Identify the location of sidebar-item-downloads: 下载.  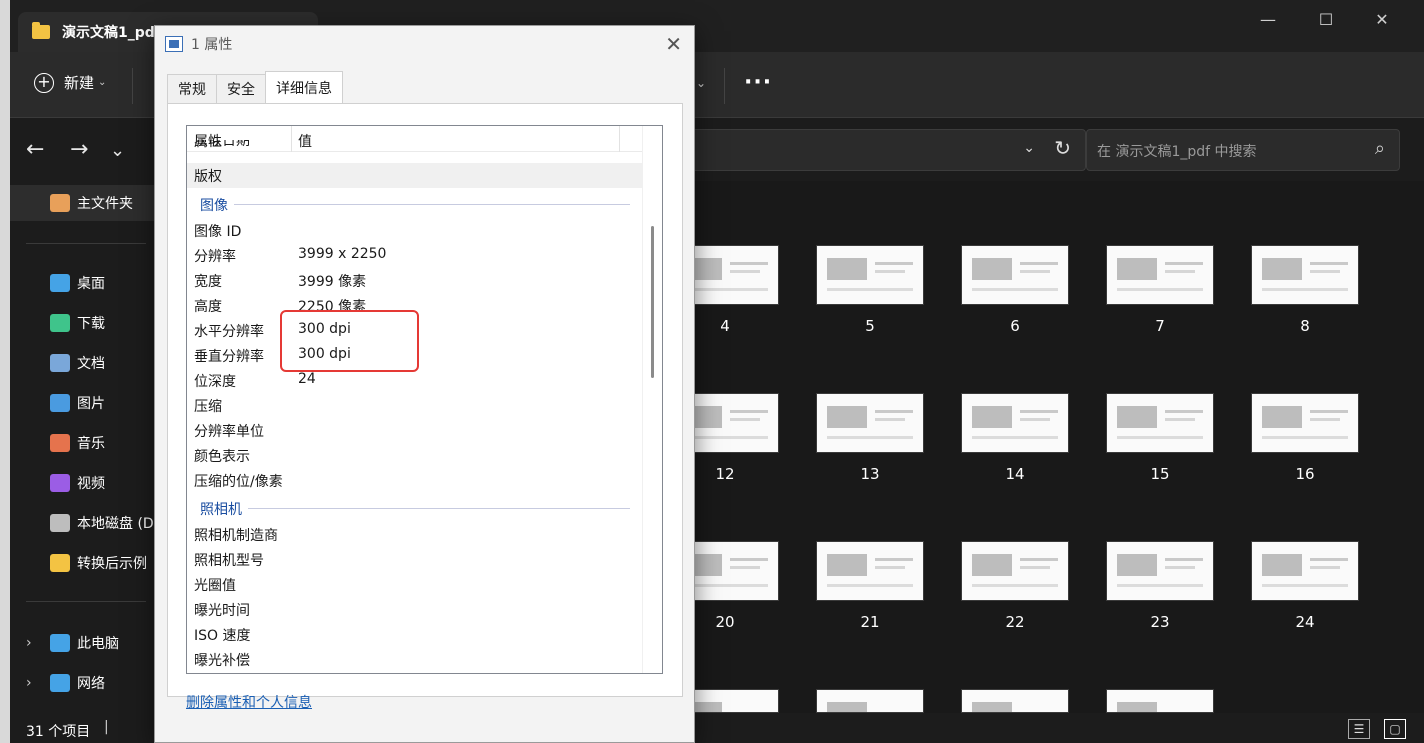
(83, 323).